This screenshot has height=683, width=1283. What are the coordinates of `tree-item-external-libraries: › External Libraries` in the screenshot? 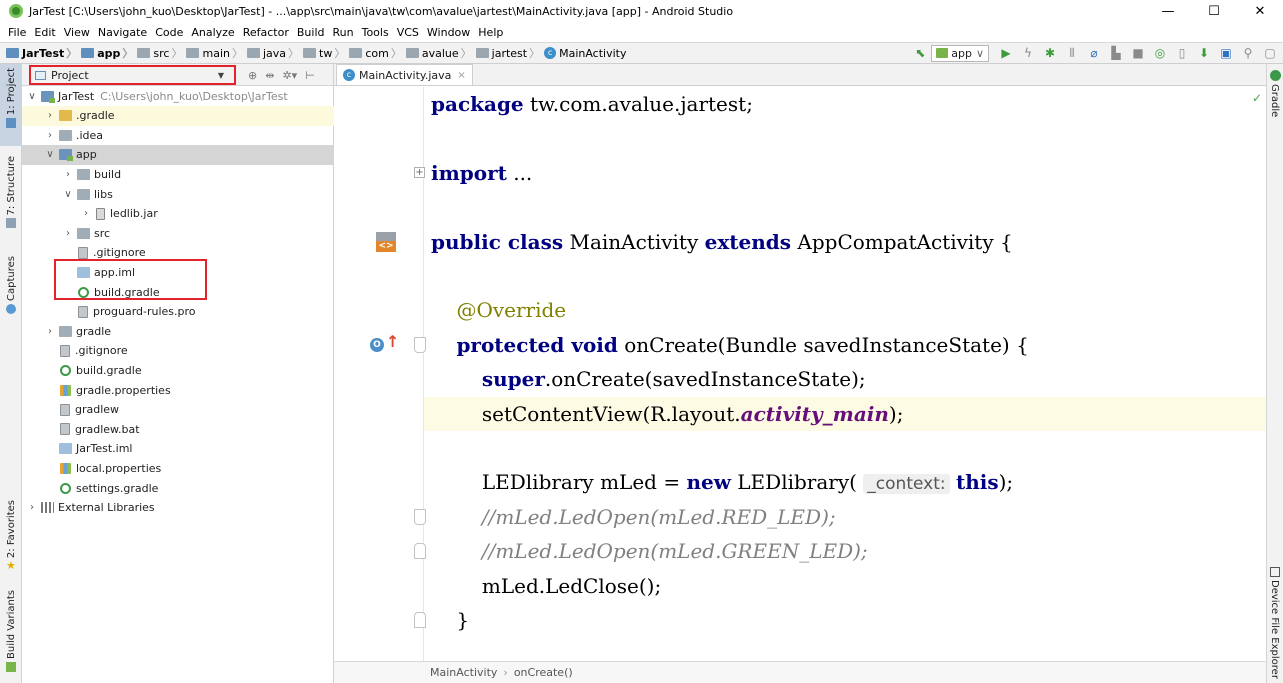 It's located at (178, 508).